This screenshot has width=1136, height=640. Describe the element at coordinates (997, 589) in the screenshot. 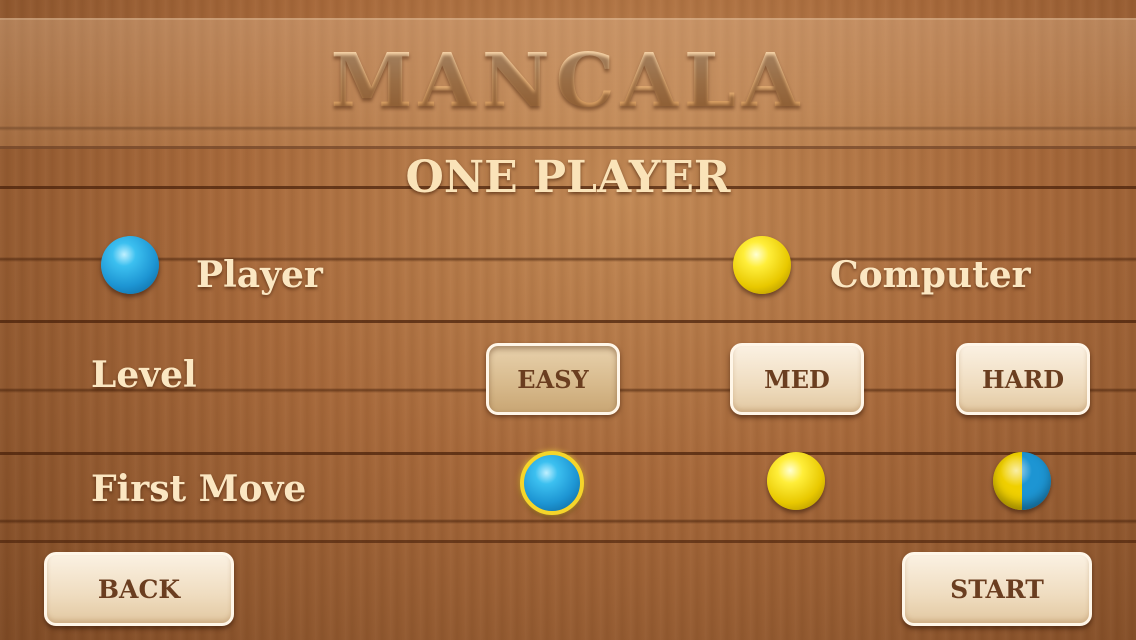

I see `start-button: START` at that location.